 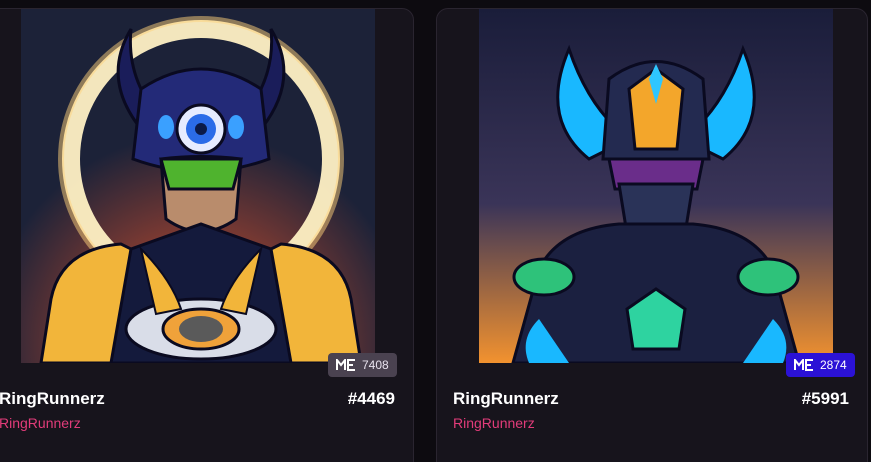 What do you see at coordinates (371, 398) in the screenshot?
I see `nft-token-id: #4469` at bounding box center [371, 398].